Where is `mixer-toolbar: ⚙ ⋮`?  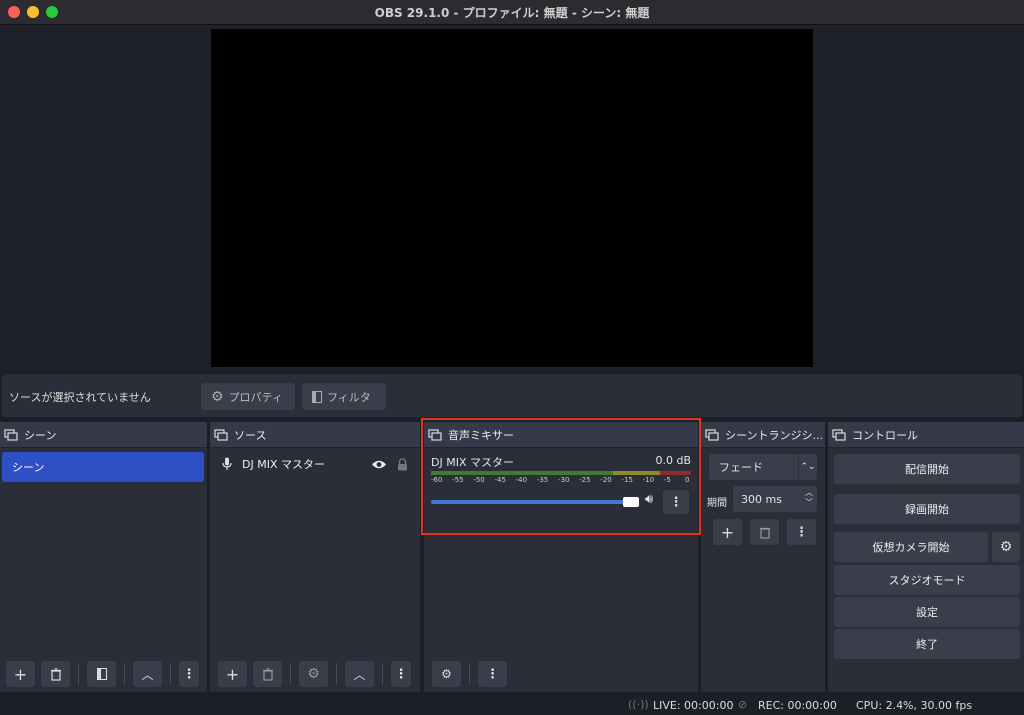 mixer-toolbar: ⚙ ⋮ is located at coordinates (565, 674).